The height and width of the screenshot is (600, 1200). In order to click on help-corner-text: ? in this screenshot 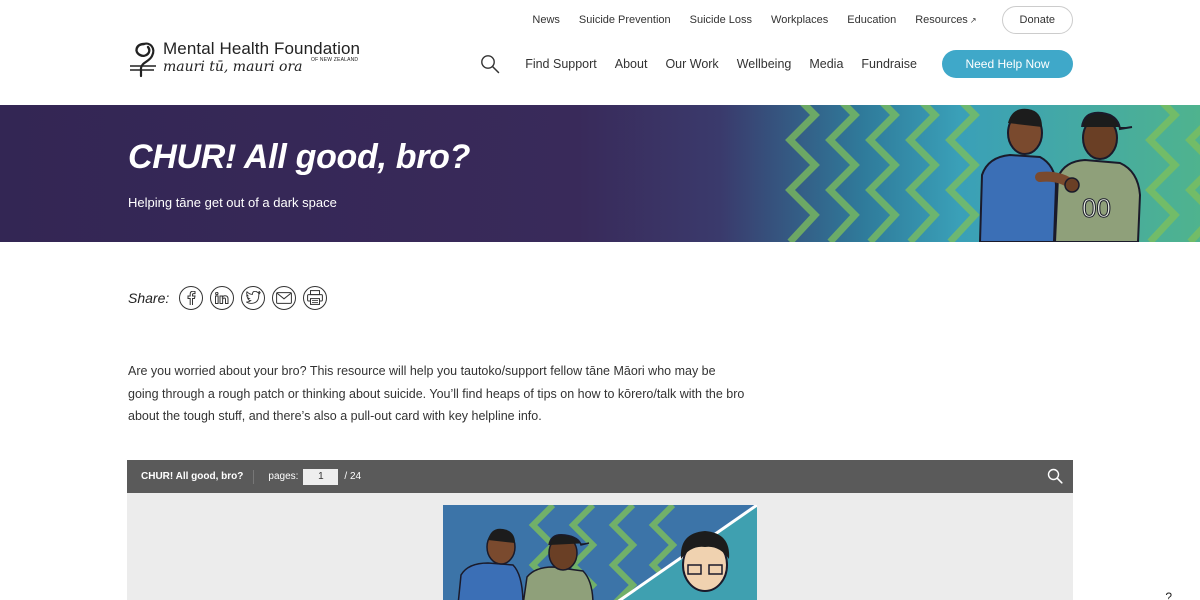, I will do `click(1168, 595)`.